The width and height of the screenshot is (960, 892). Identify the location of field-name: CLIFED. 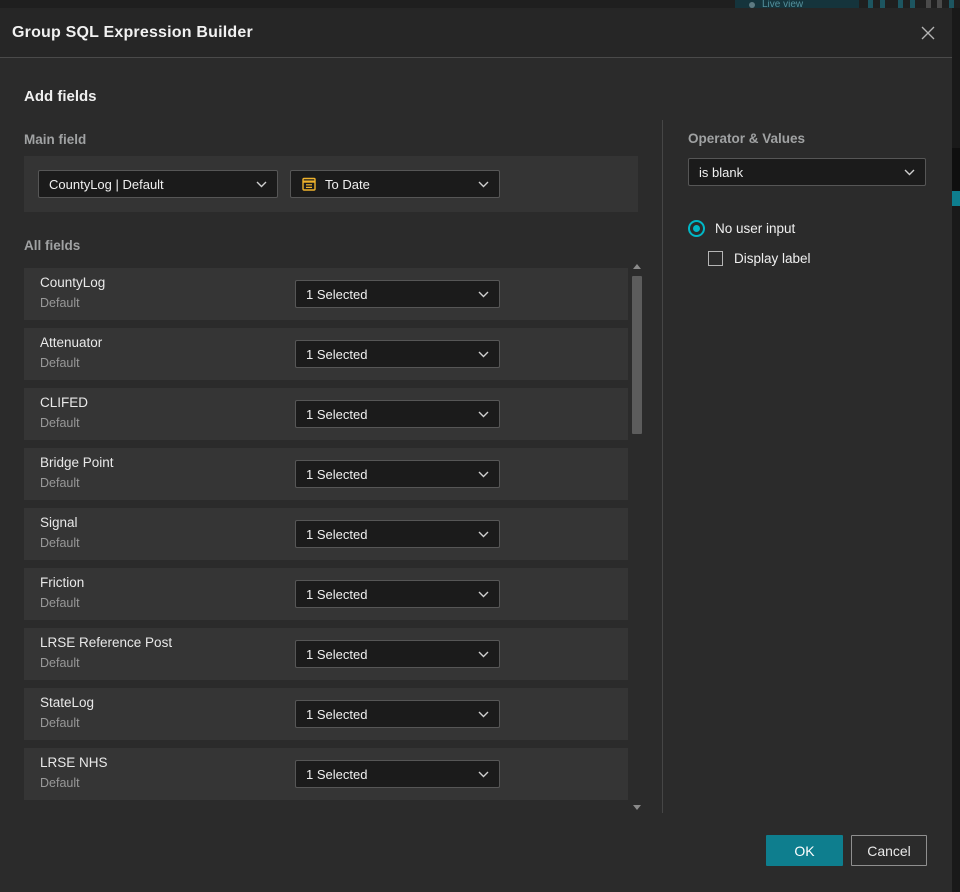
(64, 402).